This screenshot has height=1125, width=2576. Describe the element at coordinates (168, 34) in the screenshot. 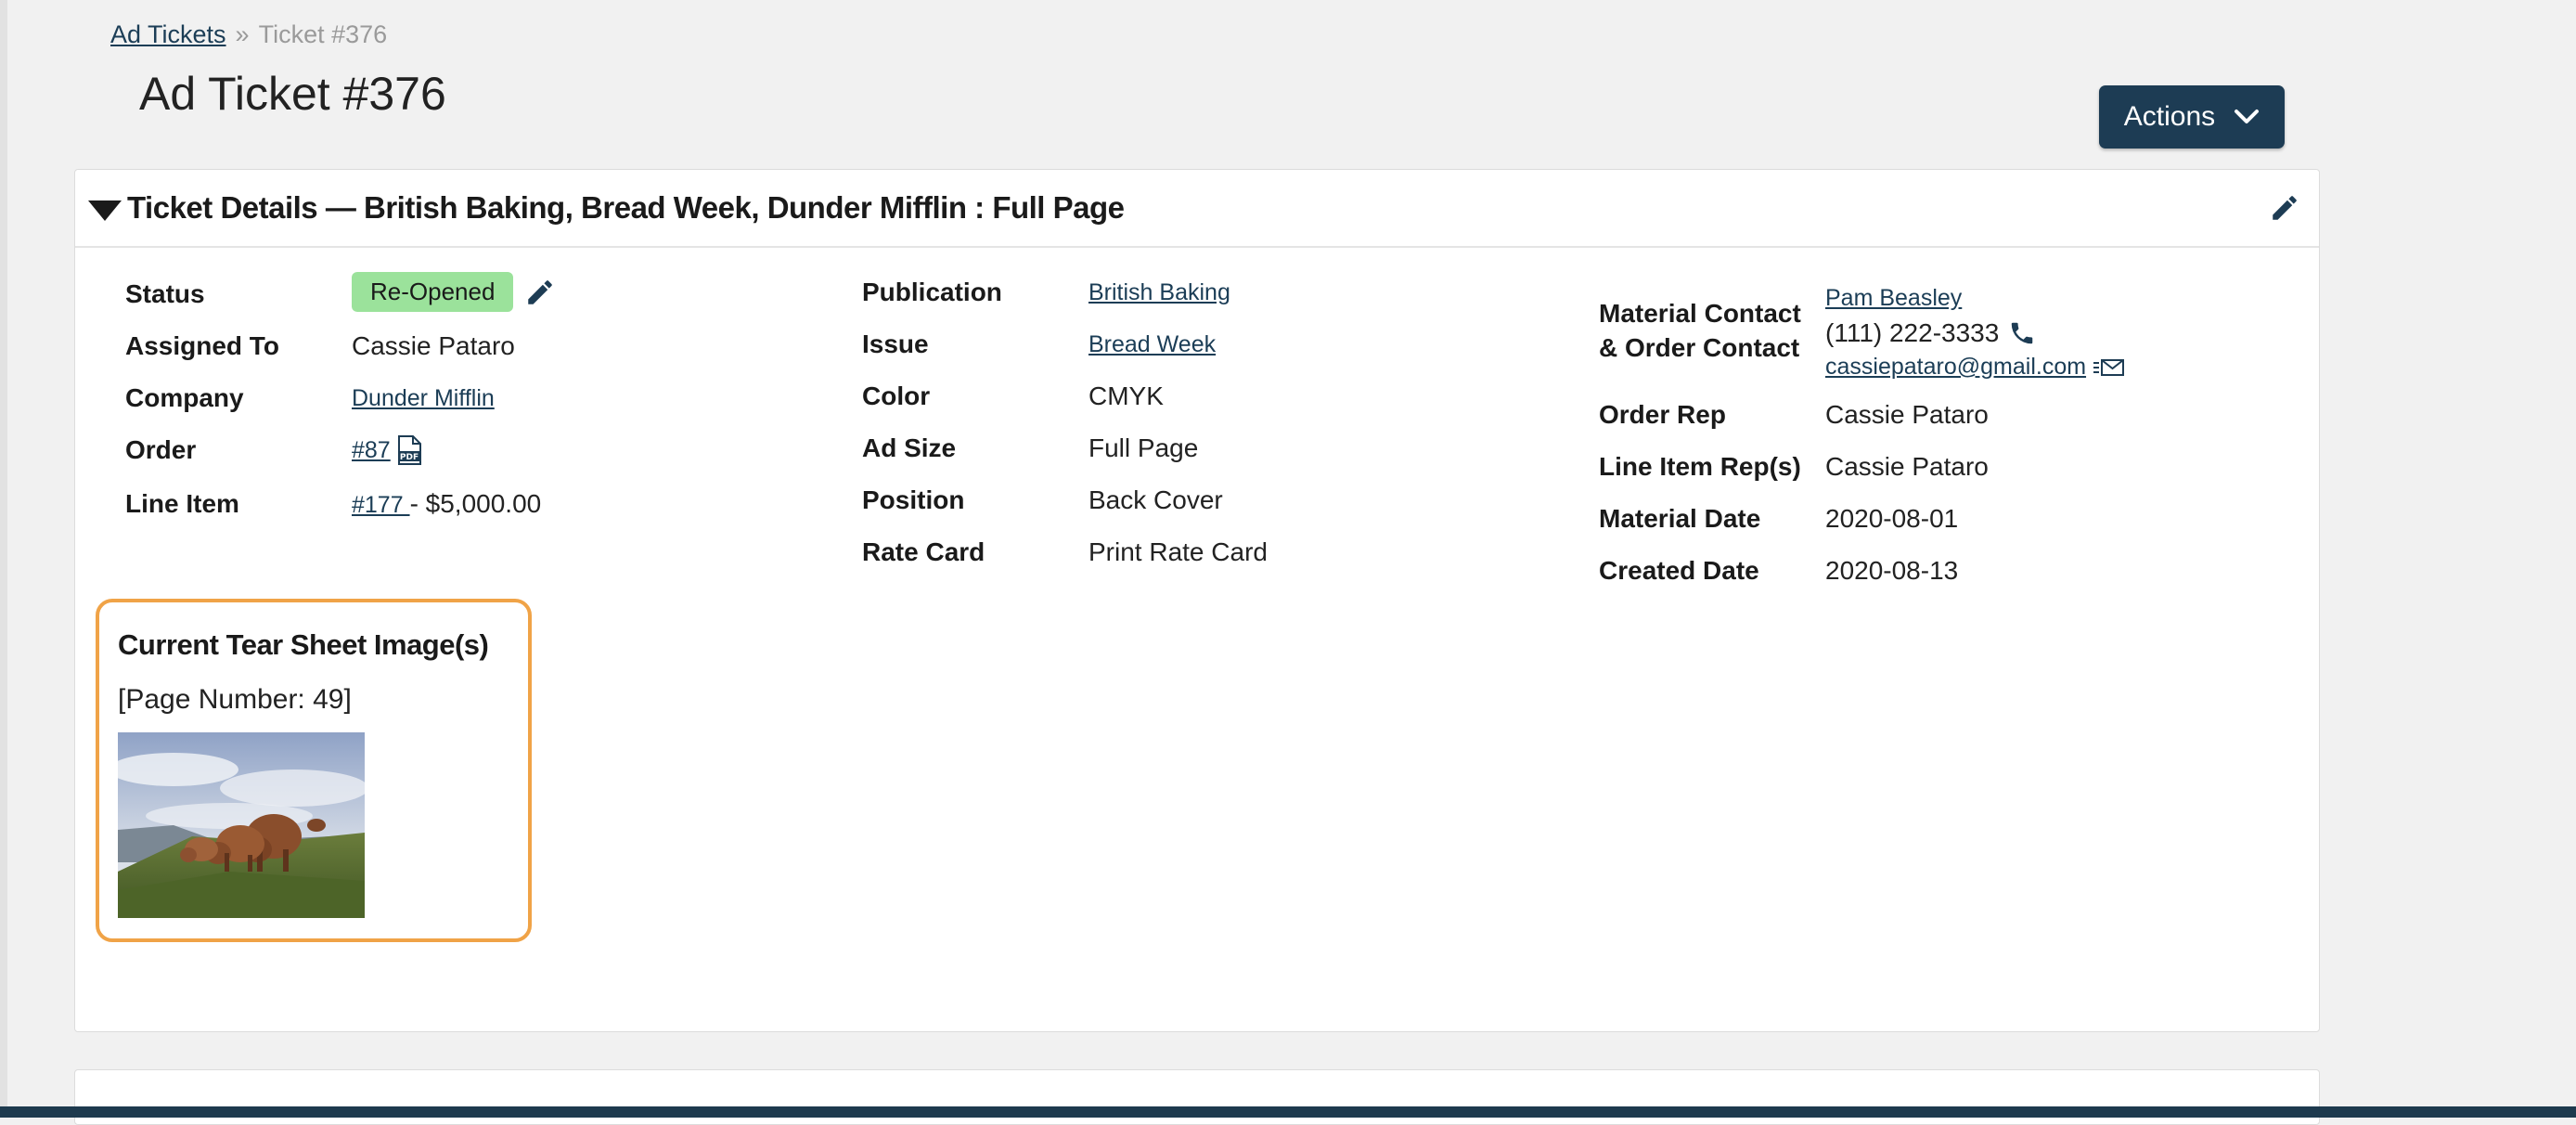

I see `breadcrumb-ad-tickets-link: Ad Tickets` at that location.